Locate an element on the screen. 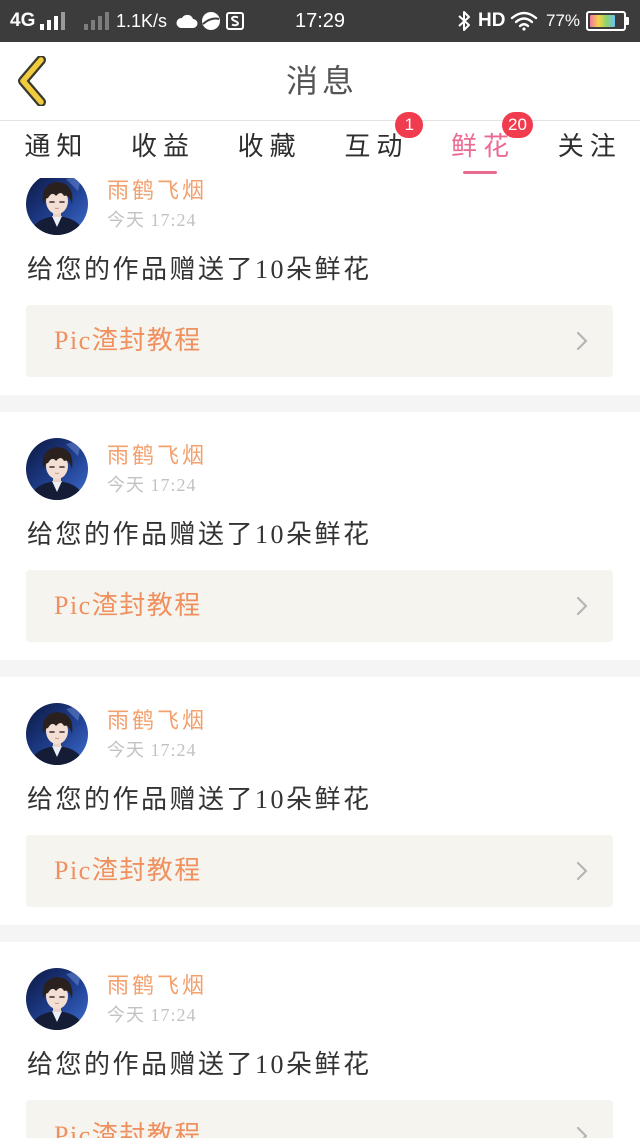 The image size is (640, 1138). tab-label: 收益 is located at coordinates (163, 146).